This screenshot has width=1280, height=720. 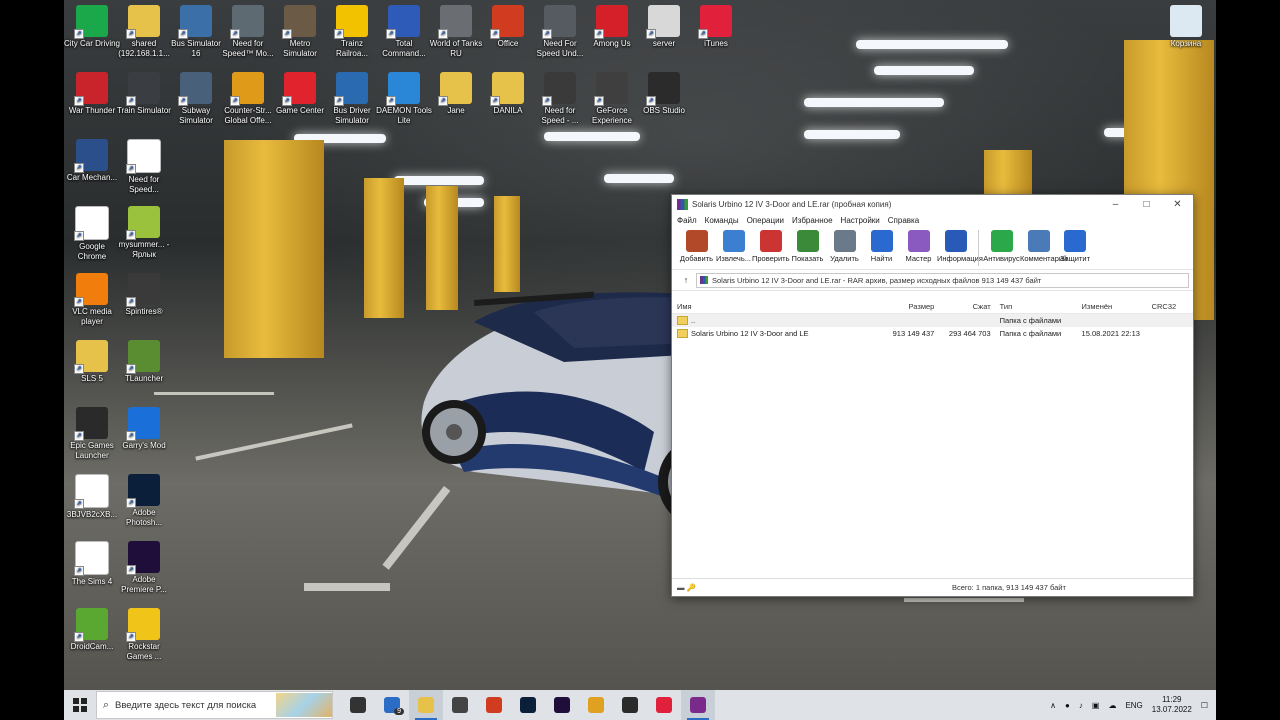 I want to click on menu-file: Файл, so click(x=687, y=220).